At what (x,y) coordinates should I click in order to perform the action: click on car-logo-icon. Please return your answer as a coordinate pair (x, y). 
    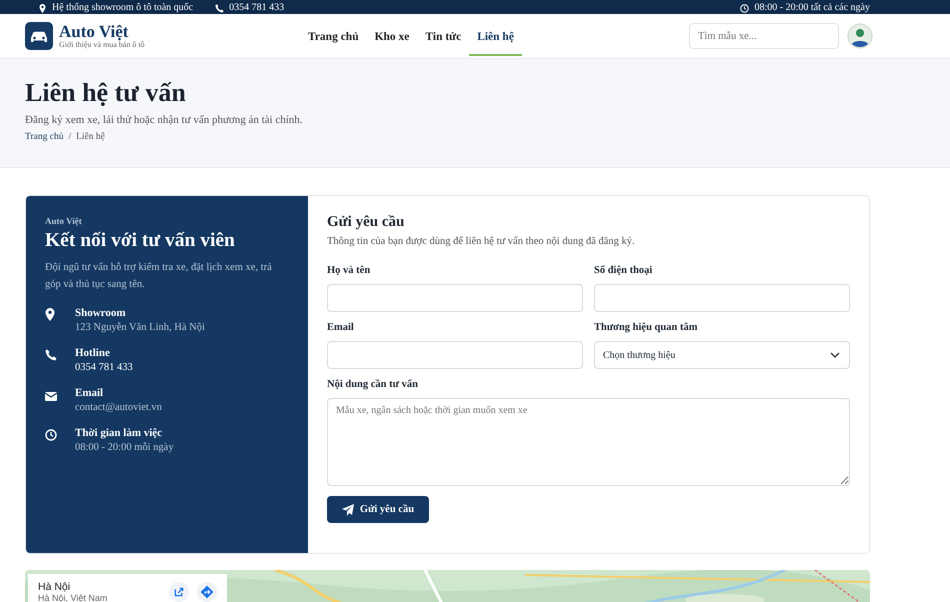
    Looking at the image, I should click on (39, 36).